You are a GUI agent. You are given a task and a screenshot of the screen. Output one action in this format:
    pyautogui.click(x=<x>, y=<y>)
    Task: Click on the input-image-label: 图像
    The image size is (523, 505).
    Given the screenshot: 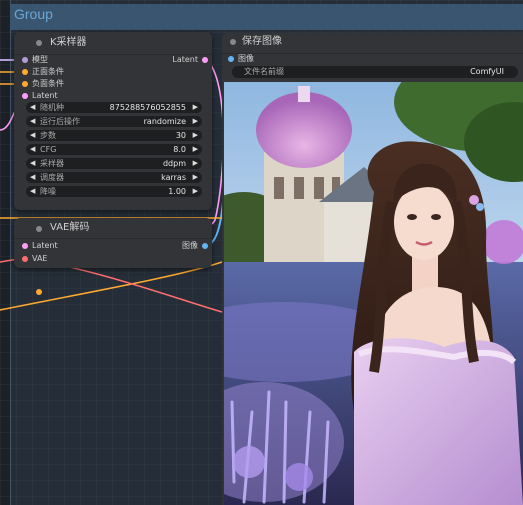 What is the action you would take?
    pyautogui.click(x=246, y=58)
    